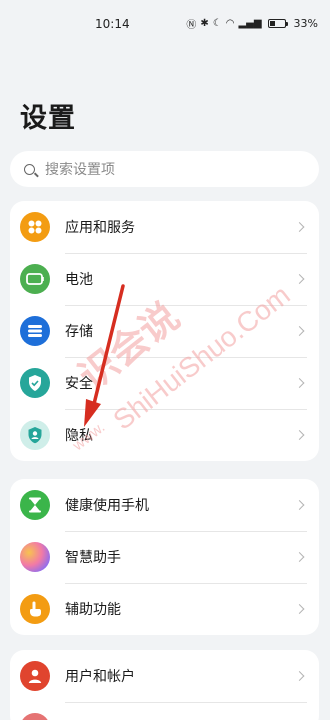 This screenshot has width=330, height=720. Describe the element at coordinates (35, 505) in the screenshot. I see `hourglass-icon` at that location.